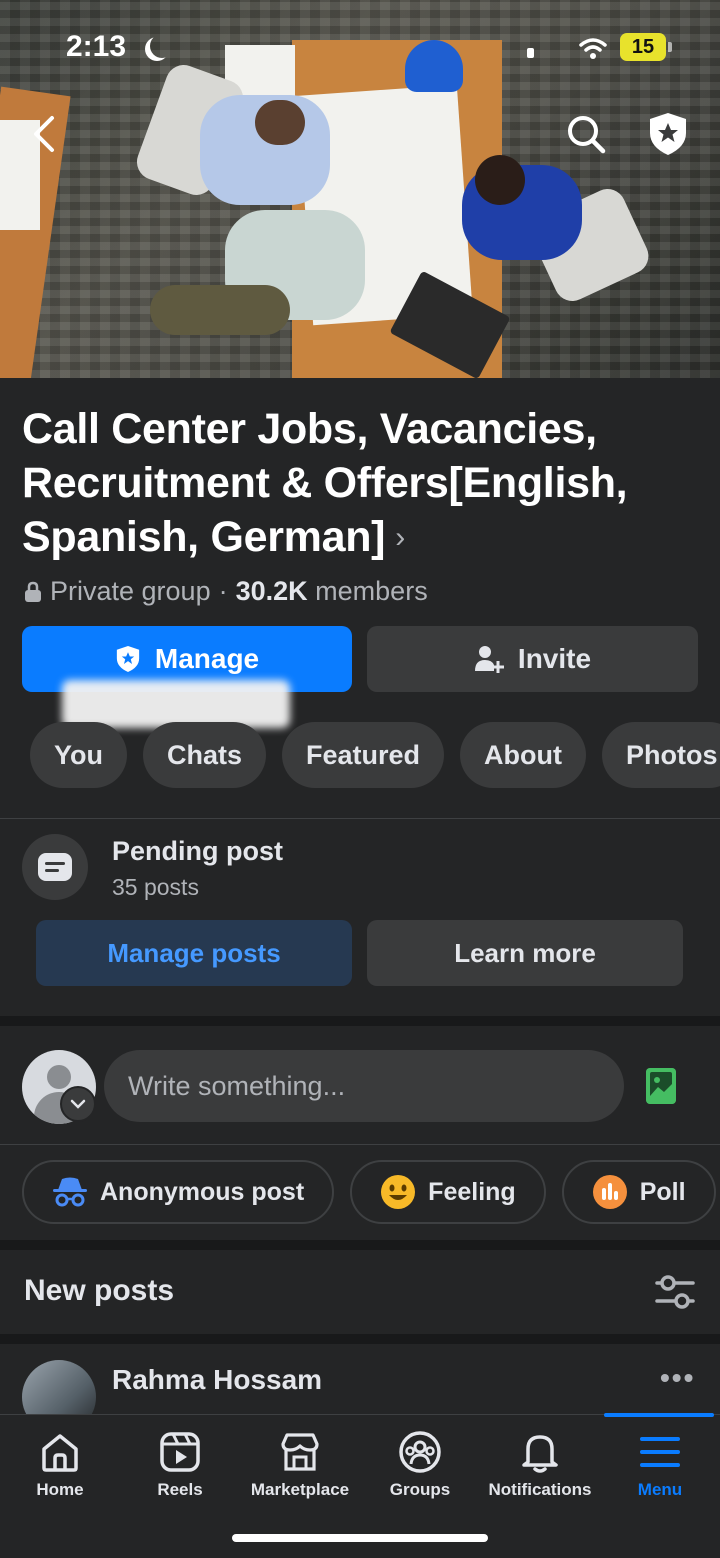 Image resolution: width=720 pixels, height=1558 pixels. I want to click on smiley-icon, so click(398, 1192).